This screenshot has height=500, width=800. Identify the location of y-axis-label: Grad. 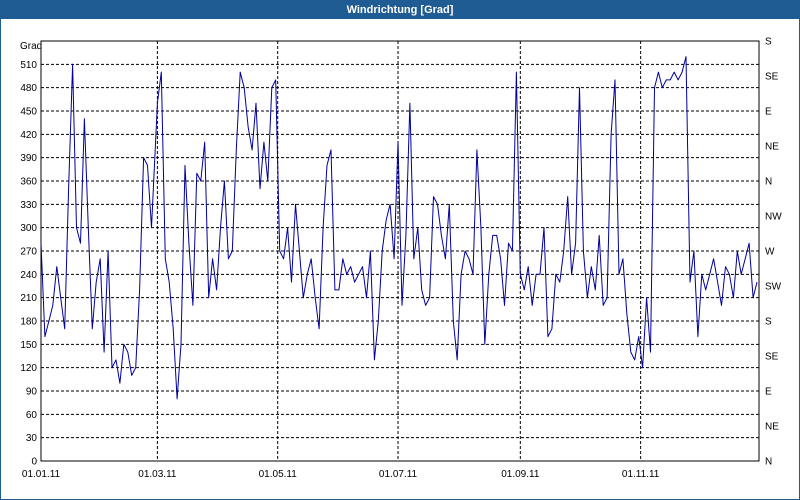
(31, 46).